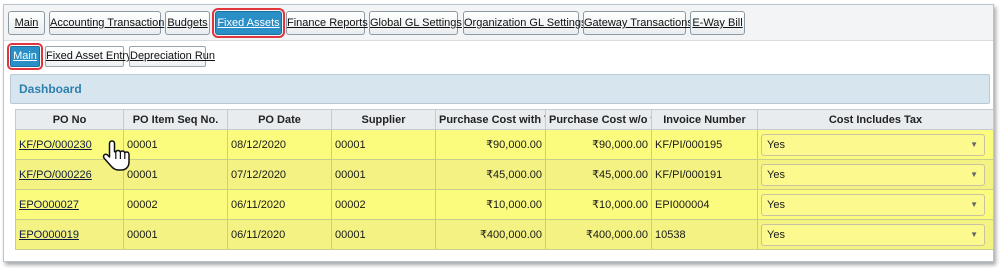 The height and width of the screenshot is (268, 1000). Describe the element at coordinates (598, 144) in the screenshot. I see `purchase-cost-wo-tax-cell: ₹90,000.00` at that location.